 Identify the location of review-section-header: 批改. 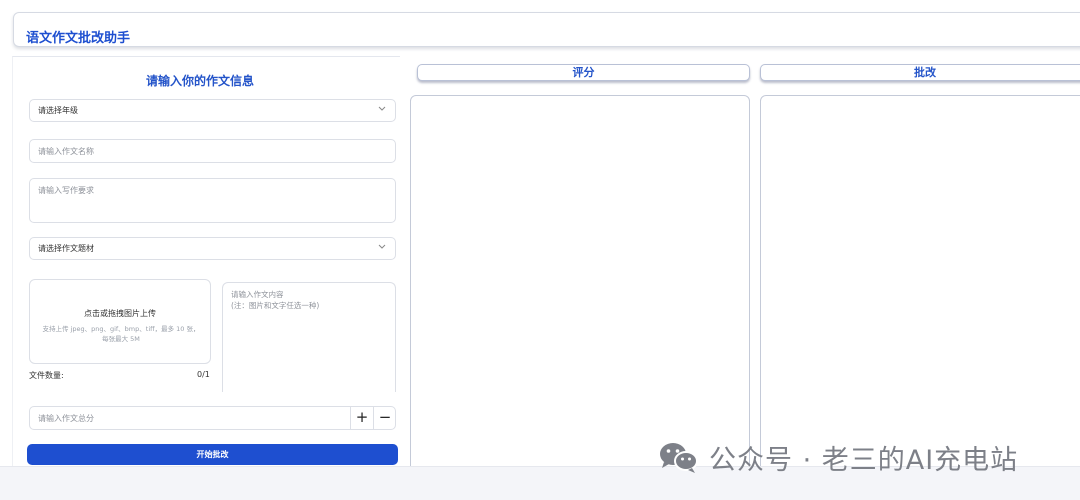
(920, 72).